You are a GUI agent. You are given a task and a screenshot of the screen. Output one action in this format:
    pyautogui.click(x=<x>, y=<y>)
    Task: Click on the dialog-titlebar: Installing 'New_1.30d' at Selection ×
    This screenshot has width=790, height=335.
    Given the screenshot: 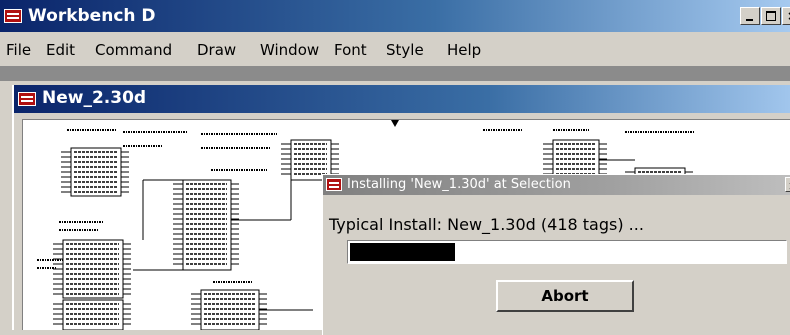 What is the action you would take?
    pyautogui.click(x=556, y=185)
    